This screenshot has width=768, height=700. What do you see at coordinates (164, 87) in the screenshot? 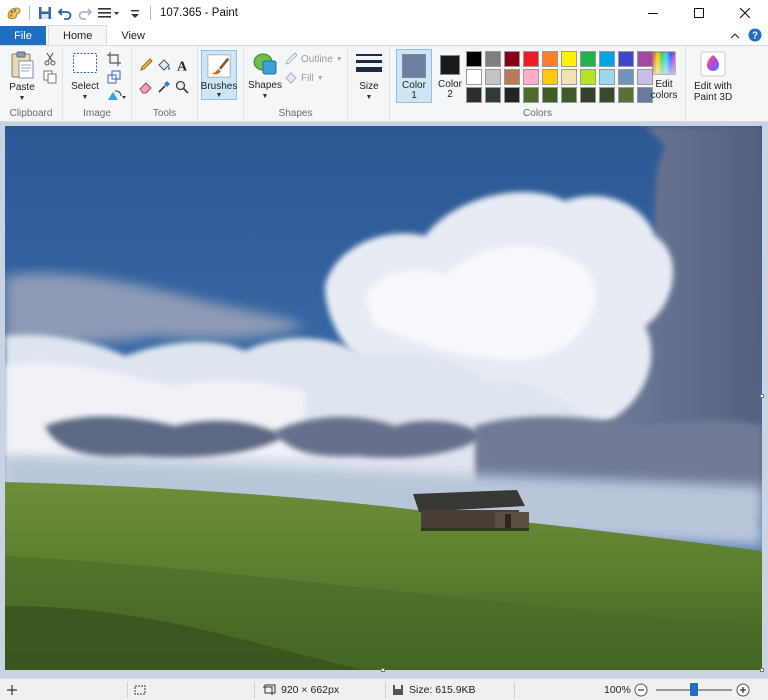
I see `color-picker-icon` at bounding box center [164, 87].